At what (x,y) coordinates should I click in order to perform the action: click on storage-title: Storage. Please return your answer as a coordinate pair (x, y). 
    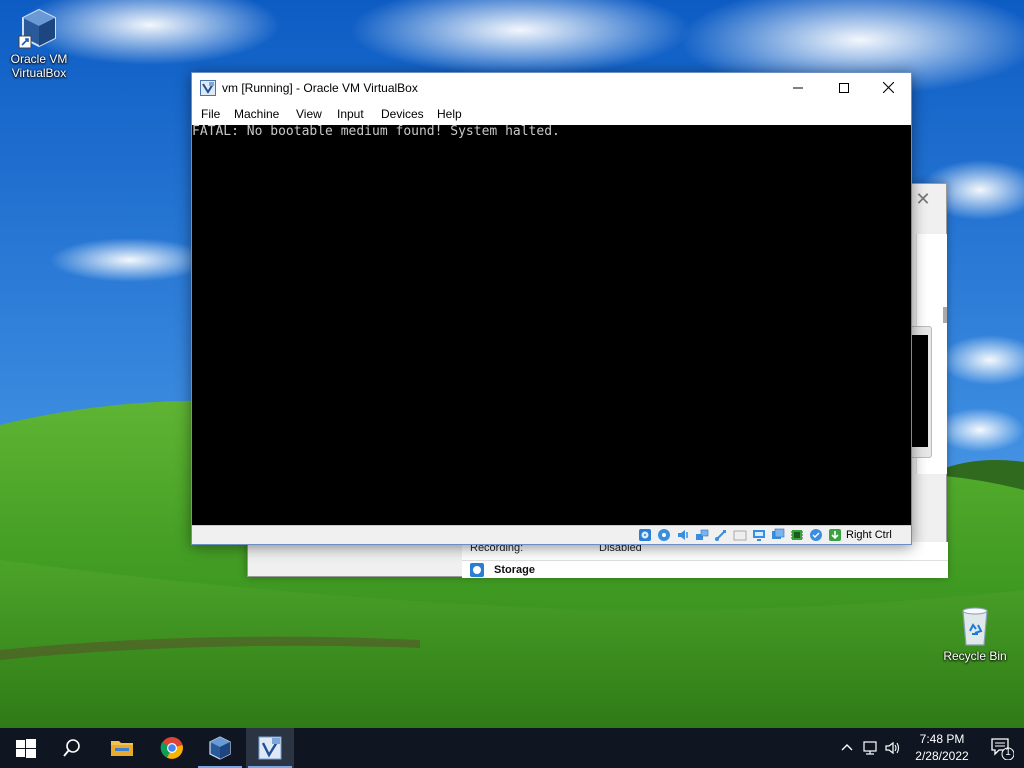
    Looking at the image, I should click on (514, 570).